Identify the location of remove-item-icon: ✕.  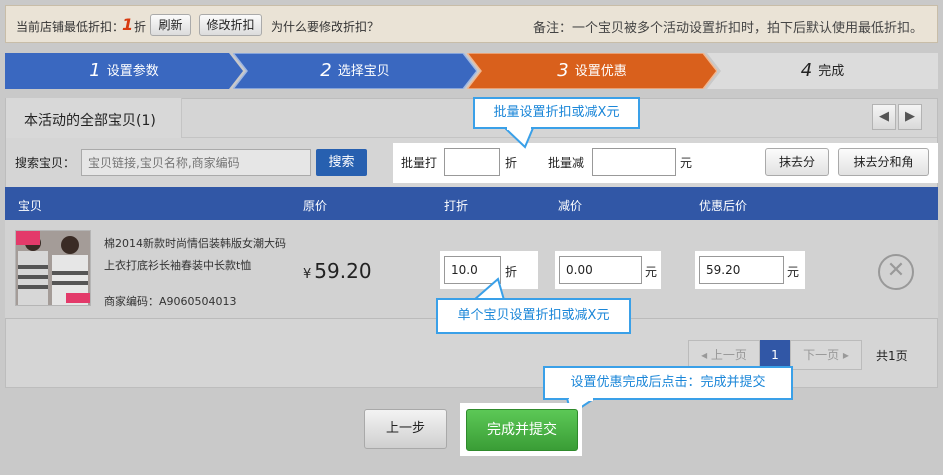
(896, 272).